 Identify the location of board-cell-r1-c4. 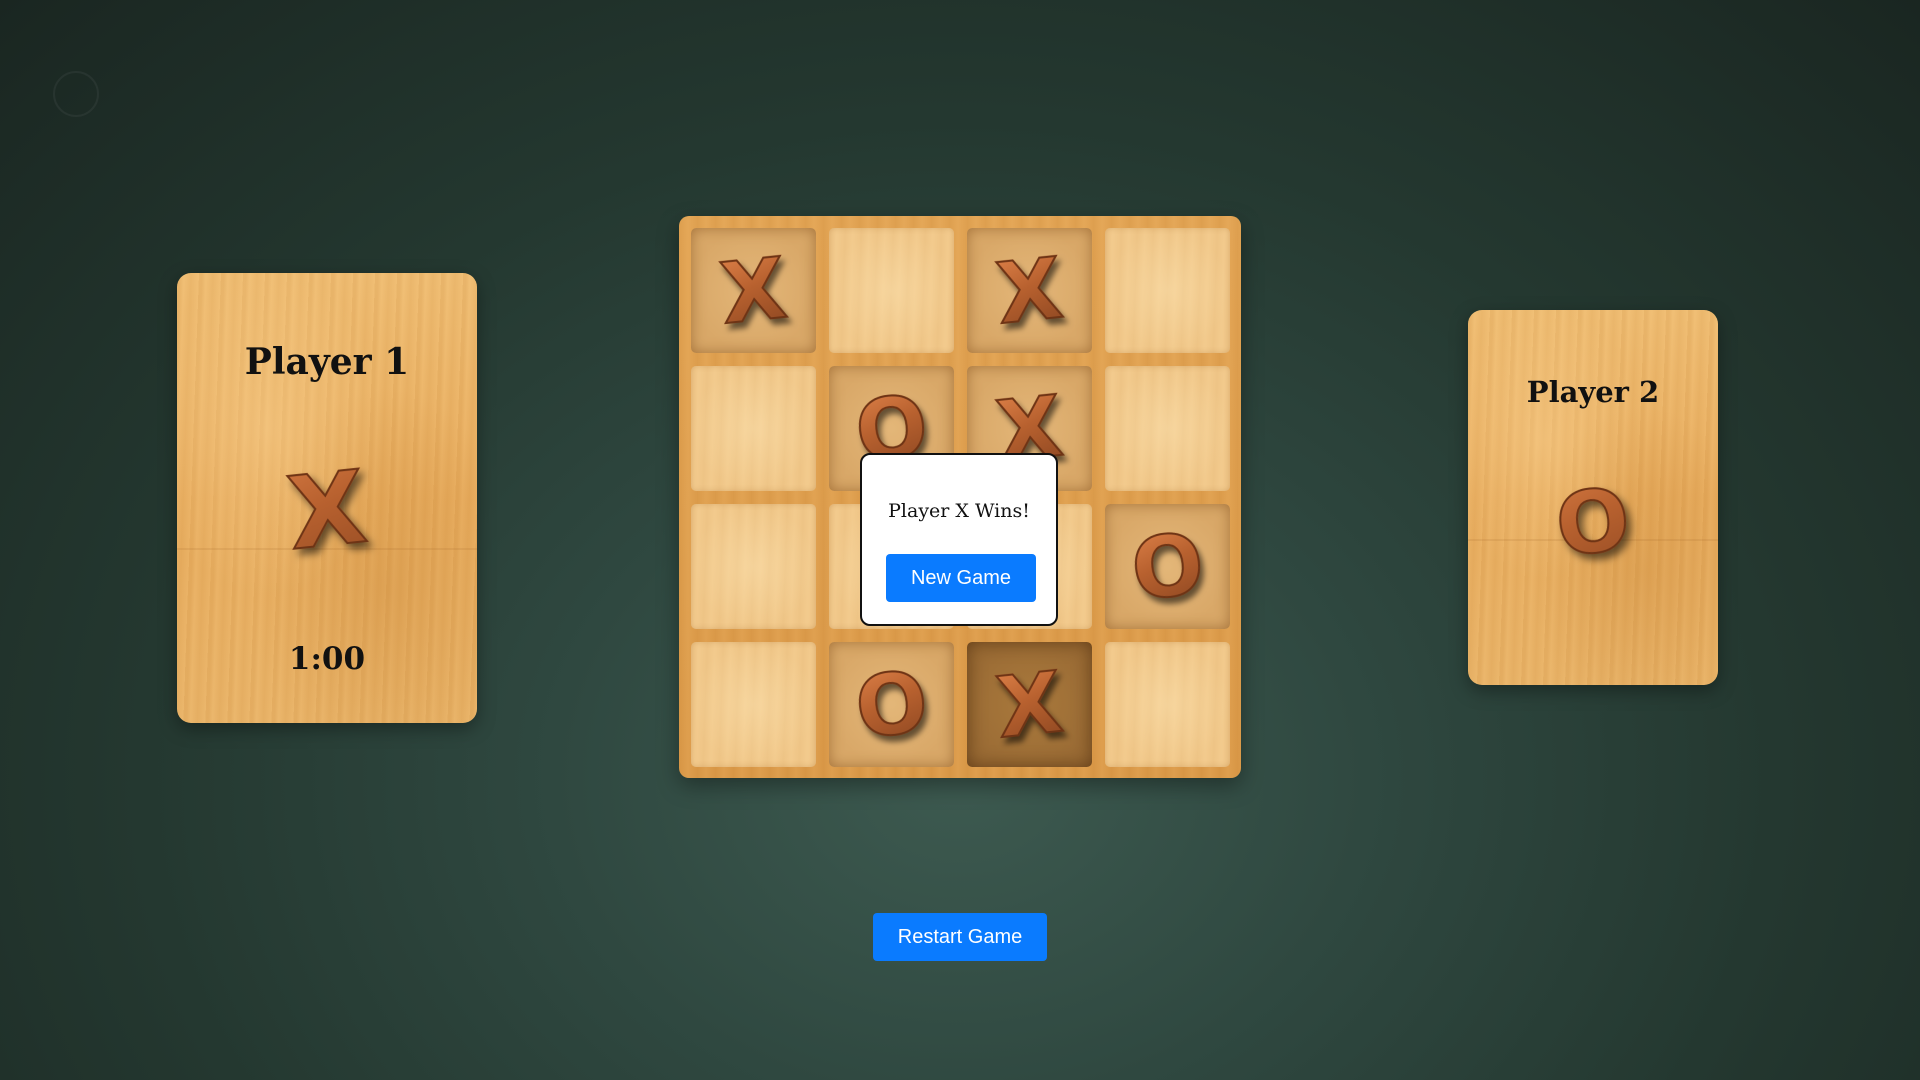
(1167, 290).